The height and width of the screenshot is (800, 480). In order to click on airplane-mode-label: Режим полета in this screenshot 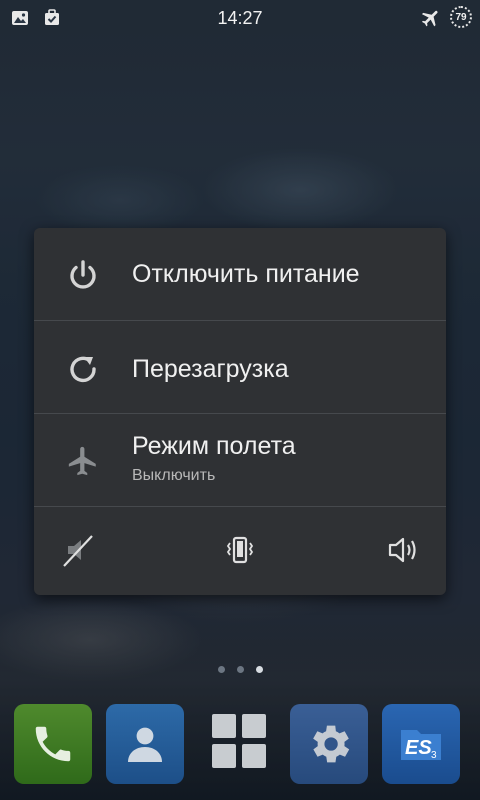, I will do `click(214, 446)`.